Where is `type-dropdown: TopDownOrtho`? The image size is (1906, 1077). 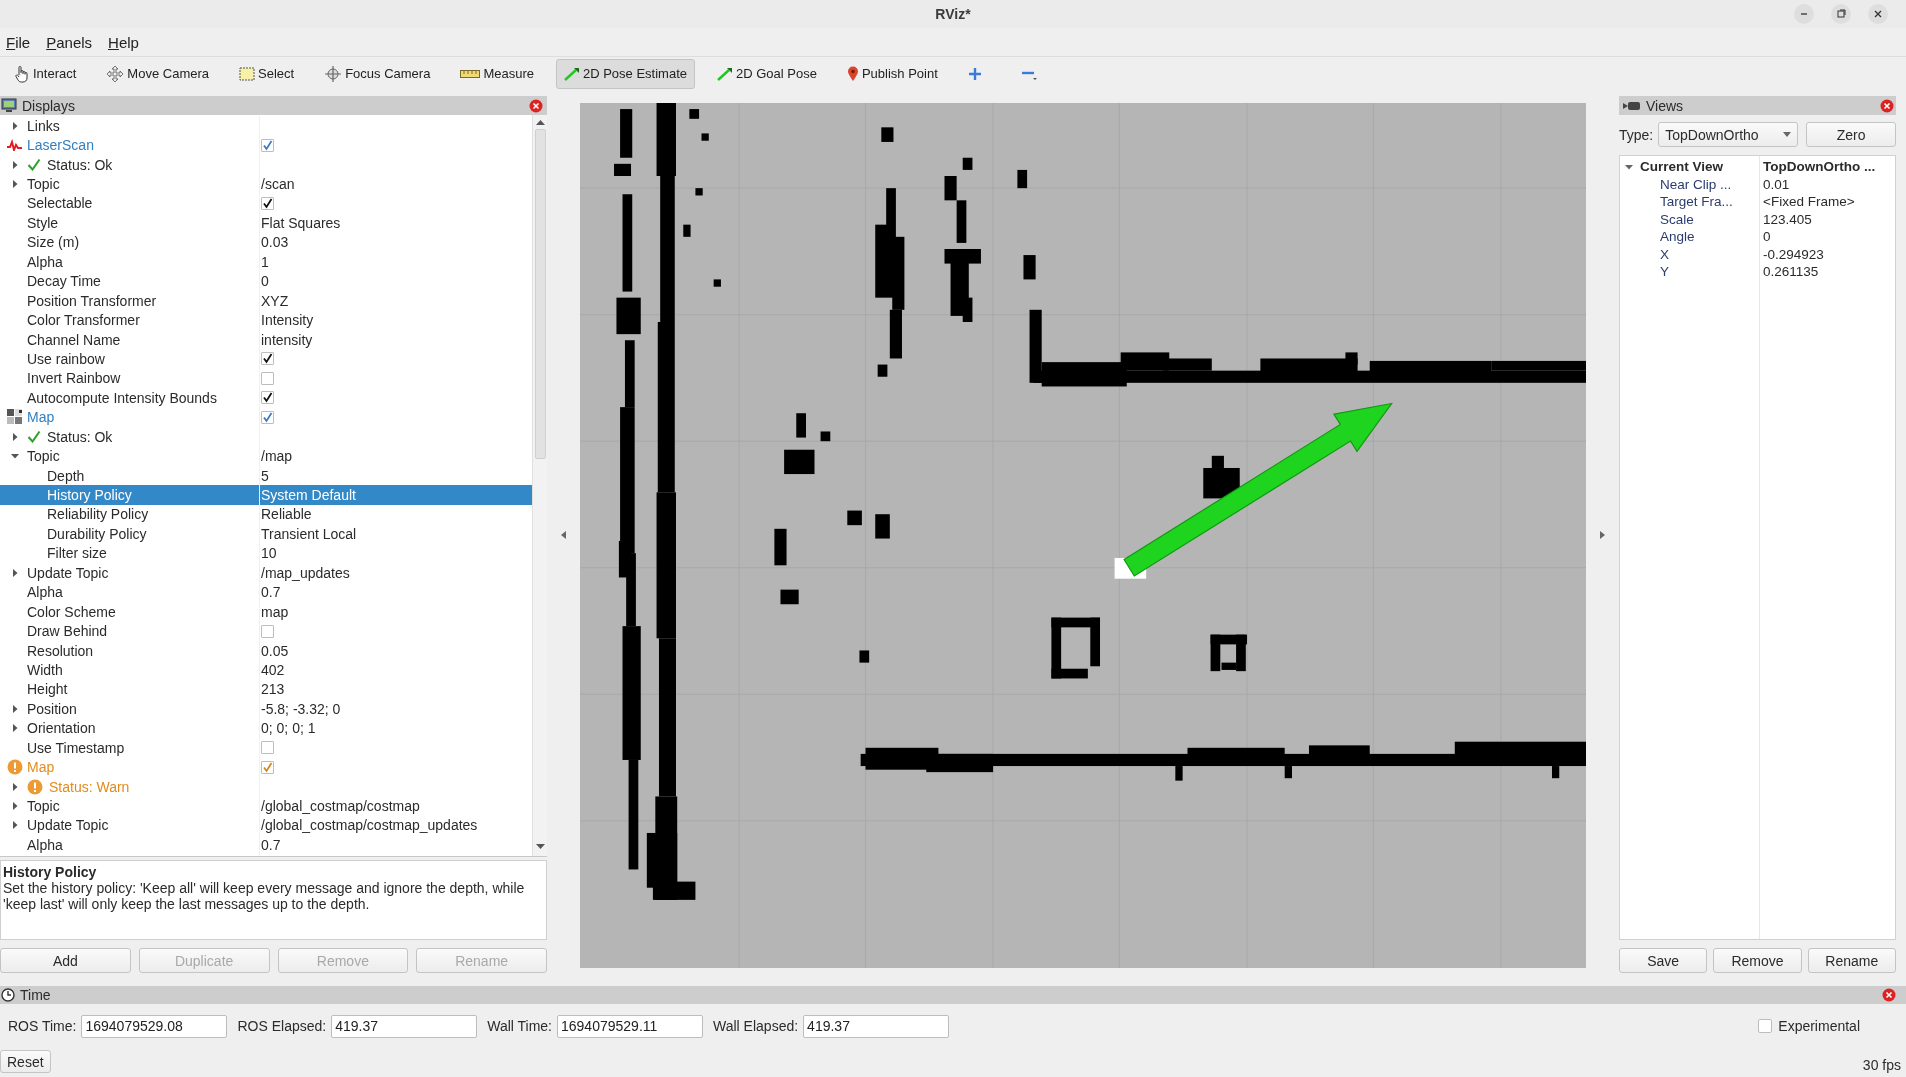
type-dropdown: TopDownOrtho is located at coordinates (1728, 134).